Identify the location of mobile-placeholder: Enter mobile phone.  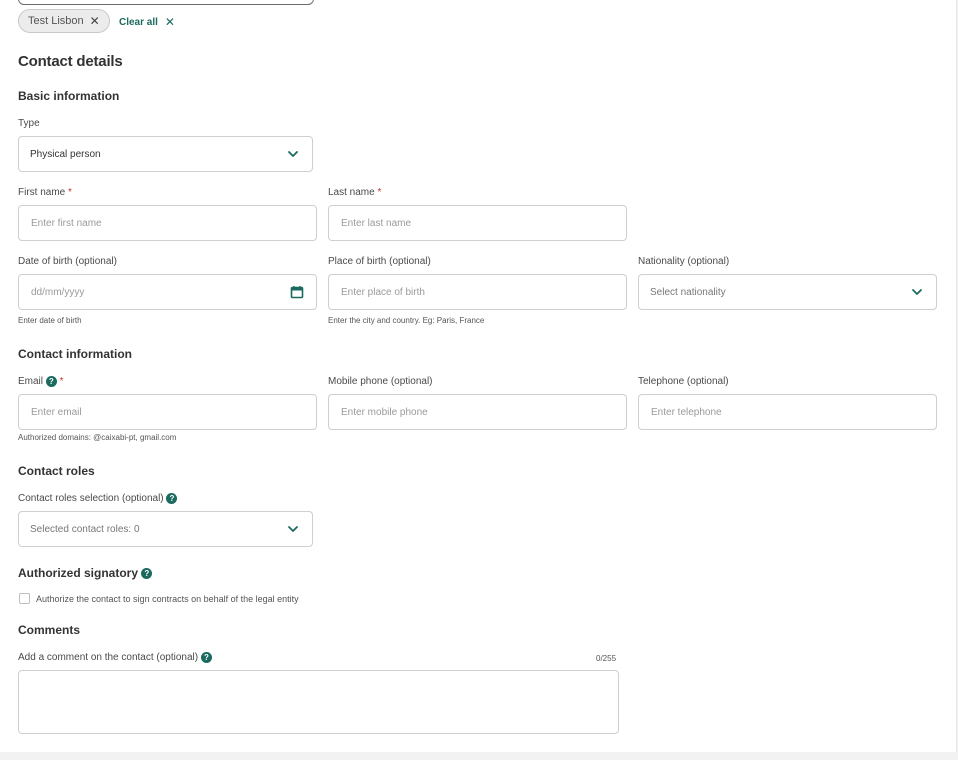
(384, 412).